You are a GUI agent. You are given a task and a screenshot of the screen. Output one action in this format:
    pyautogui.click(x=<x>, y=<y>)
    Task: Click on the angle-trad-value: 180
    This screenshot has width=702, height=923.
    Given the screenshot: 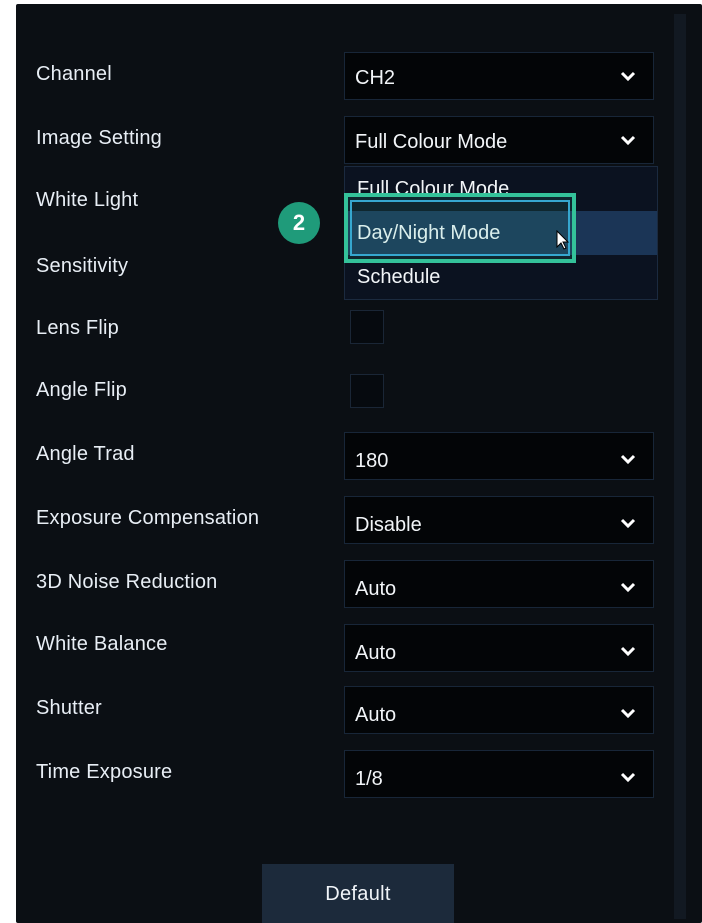 What is the action you would take?
    pyautogui.click(x=372, y=461)
    